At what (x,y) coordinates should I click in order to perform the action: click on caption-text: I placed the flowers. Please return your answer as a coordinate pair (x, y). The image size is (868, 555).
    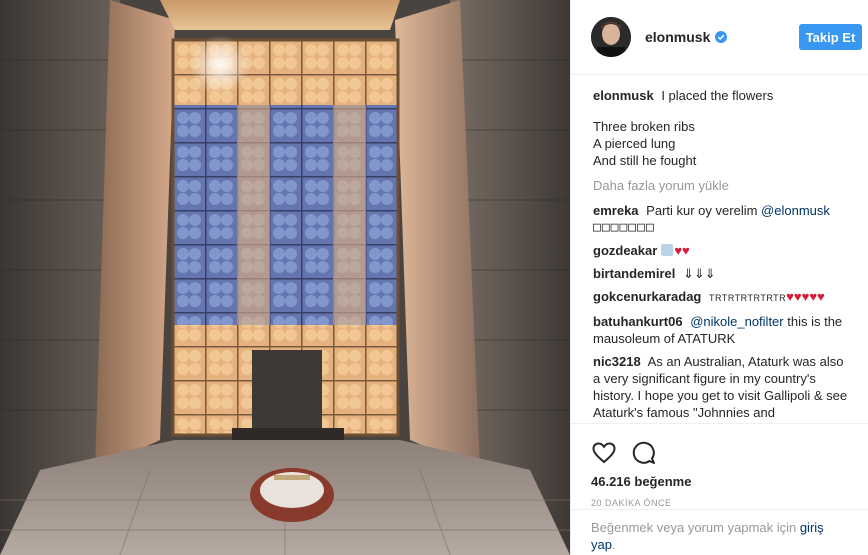
    Looking at the image, I should click on (717, 95).